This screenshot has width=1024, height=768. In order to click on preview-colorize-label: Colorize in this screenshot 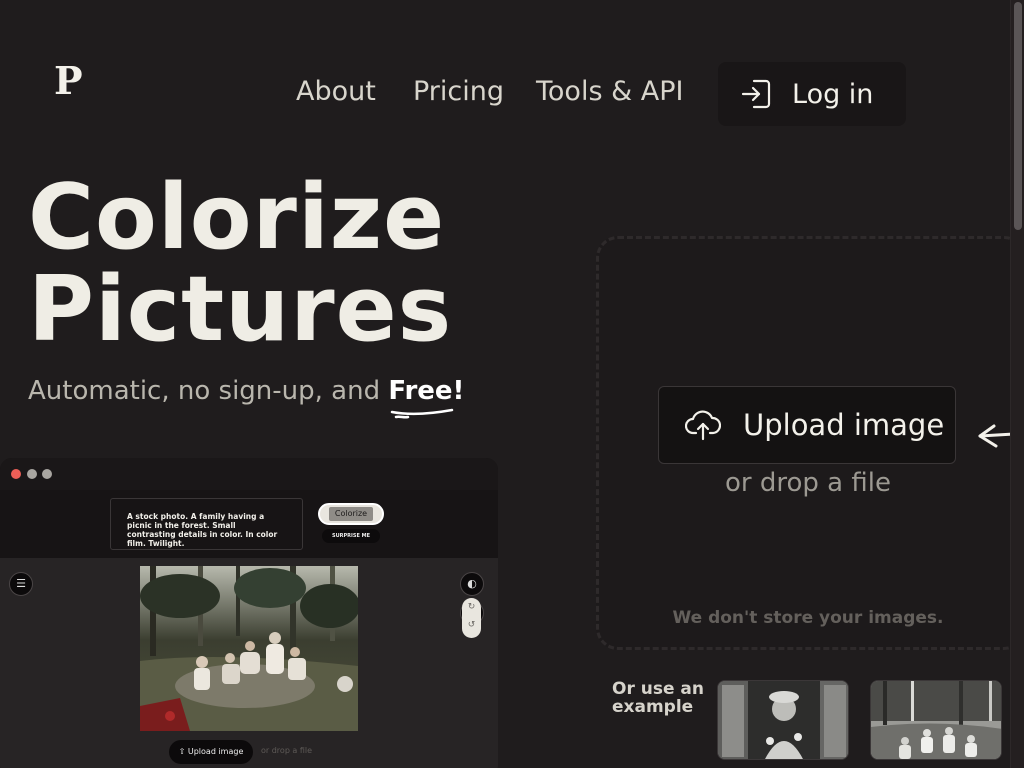, I will do `click(351, 514)`.